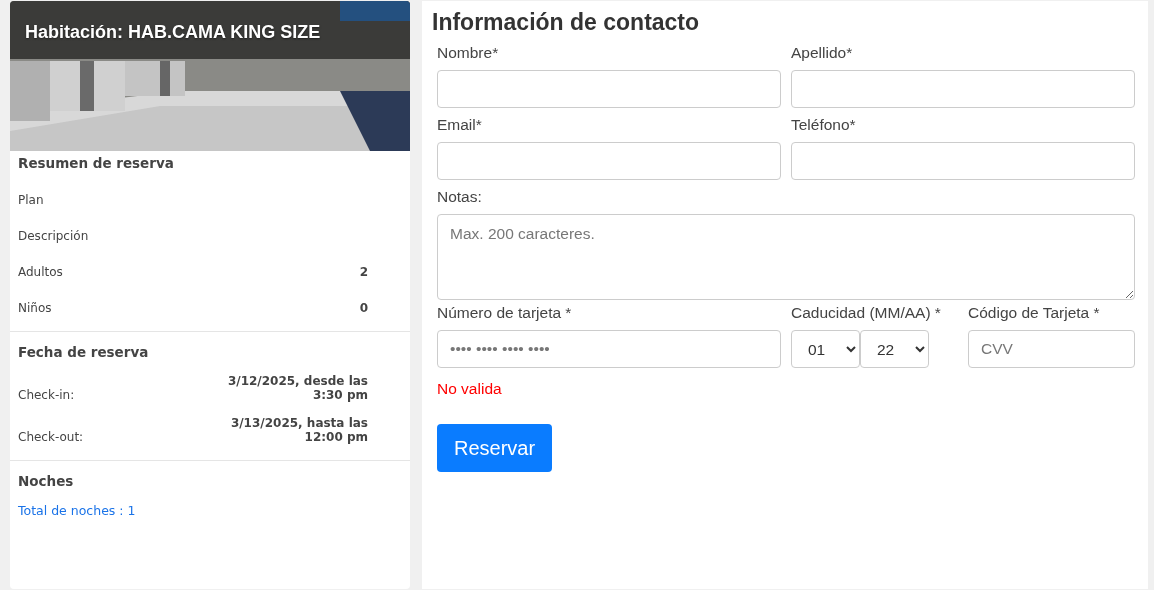  Describe the element at coordinates (822, 53) in the screenshot. I see `field-label: Apellido*` at that location.